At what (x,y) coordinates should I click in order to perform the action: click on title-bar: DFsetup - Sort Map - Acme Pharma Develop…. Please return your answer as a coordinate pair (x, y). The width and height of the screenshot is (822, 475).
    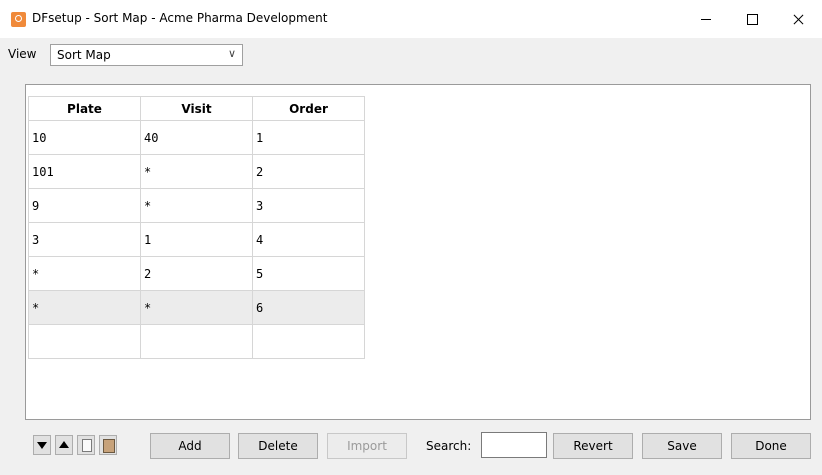
    Looking at the image, I should click on (411, 19).